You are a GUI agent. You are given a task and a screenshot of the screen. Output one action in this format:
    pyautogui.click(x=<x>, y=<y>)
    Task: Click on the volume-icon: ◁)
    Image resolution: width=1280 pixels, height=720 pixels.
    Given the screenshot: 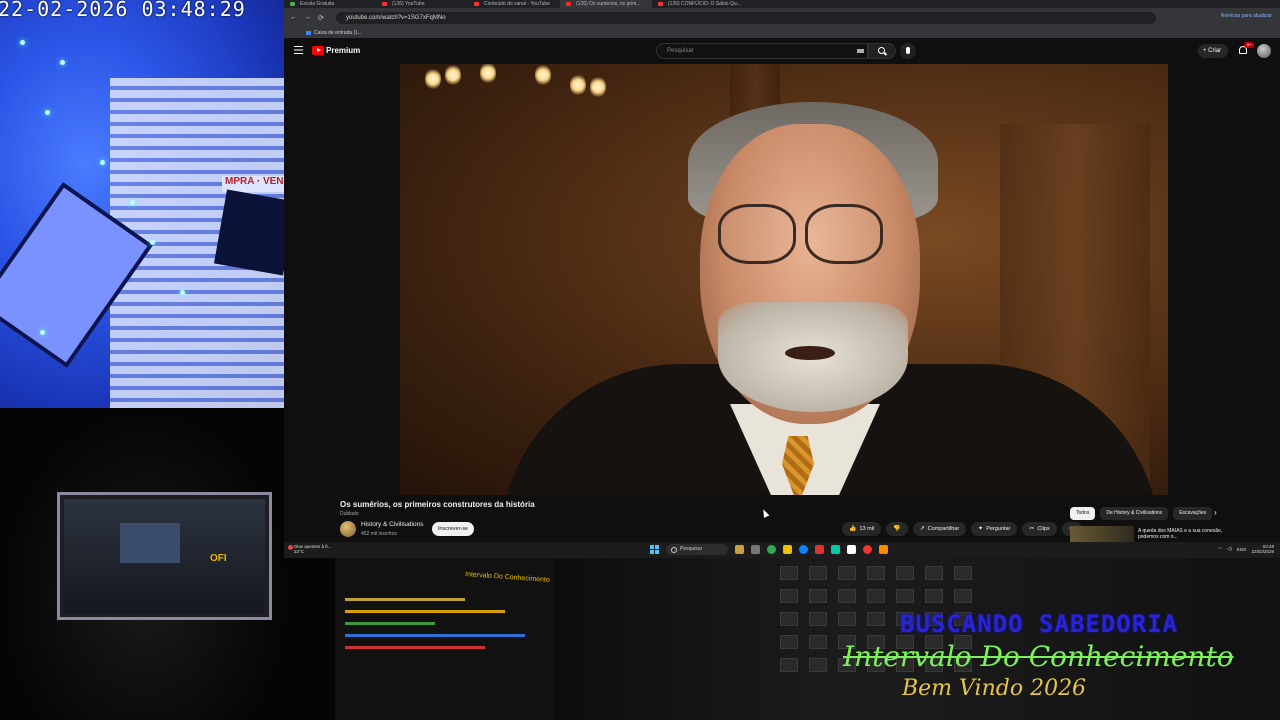 What is the action you would take?
    pyautogui.click(x=1229, y=549)
    